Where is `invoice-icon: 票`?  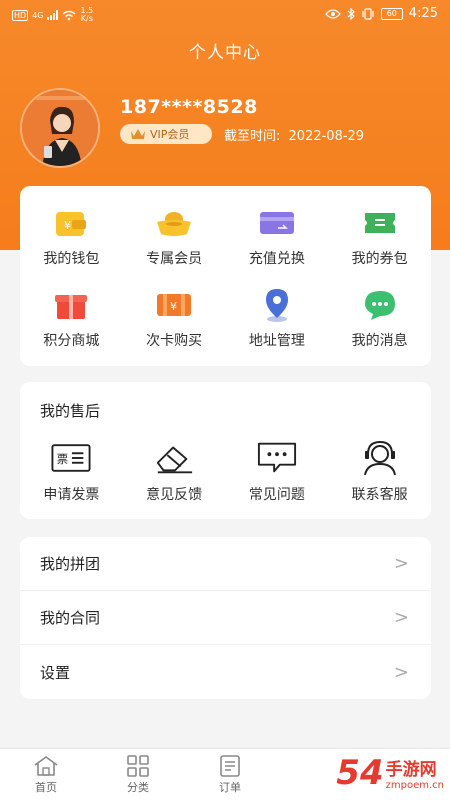 invoice-icon: 票 is located at coordinates (71, 458).